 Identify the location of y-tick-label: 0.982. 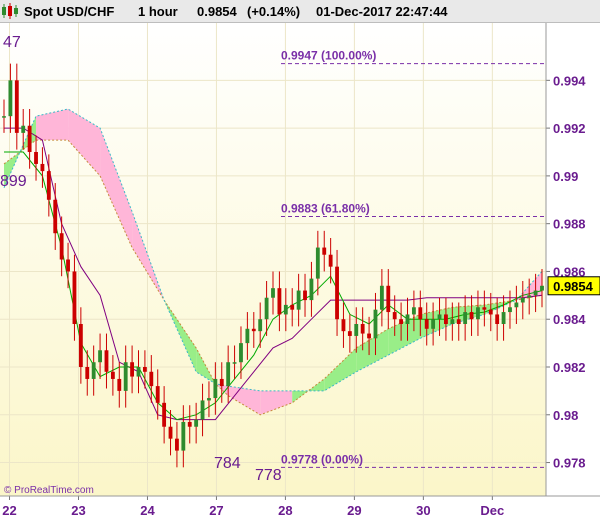
(569, 367).